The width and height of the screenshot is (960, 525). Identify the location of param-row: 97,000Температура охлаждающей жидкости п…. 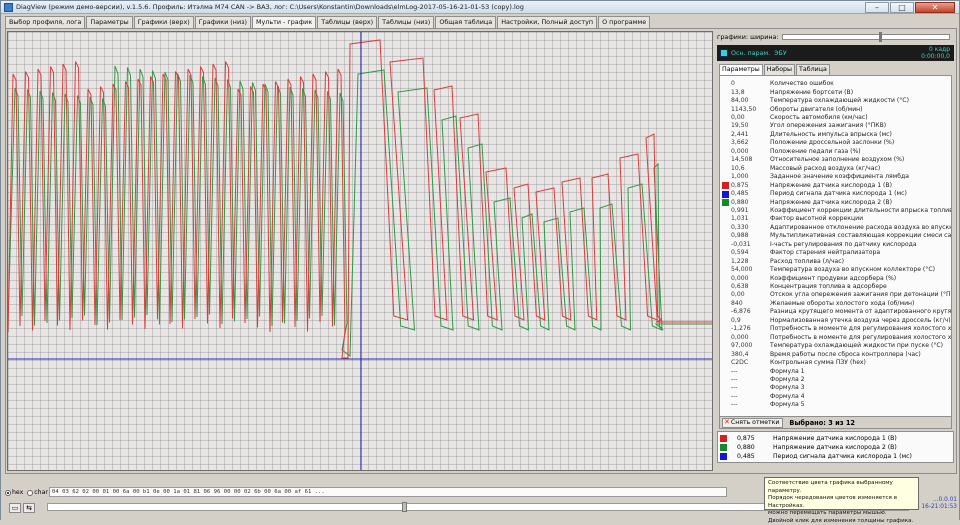
(835, 346).